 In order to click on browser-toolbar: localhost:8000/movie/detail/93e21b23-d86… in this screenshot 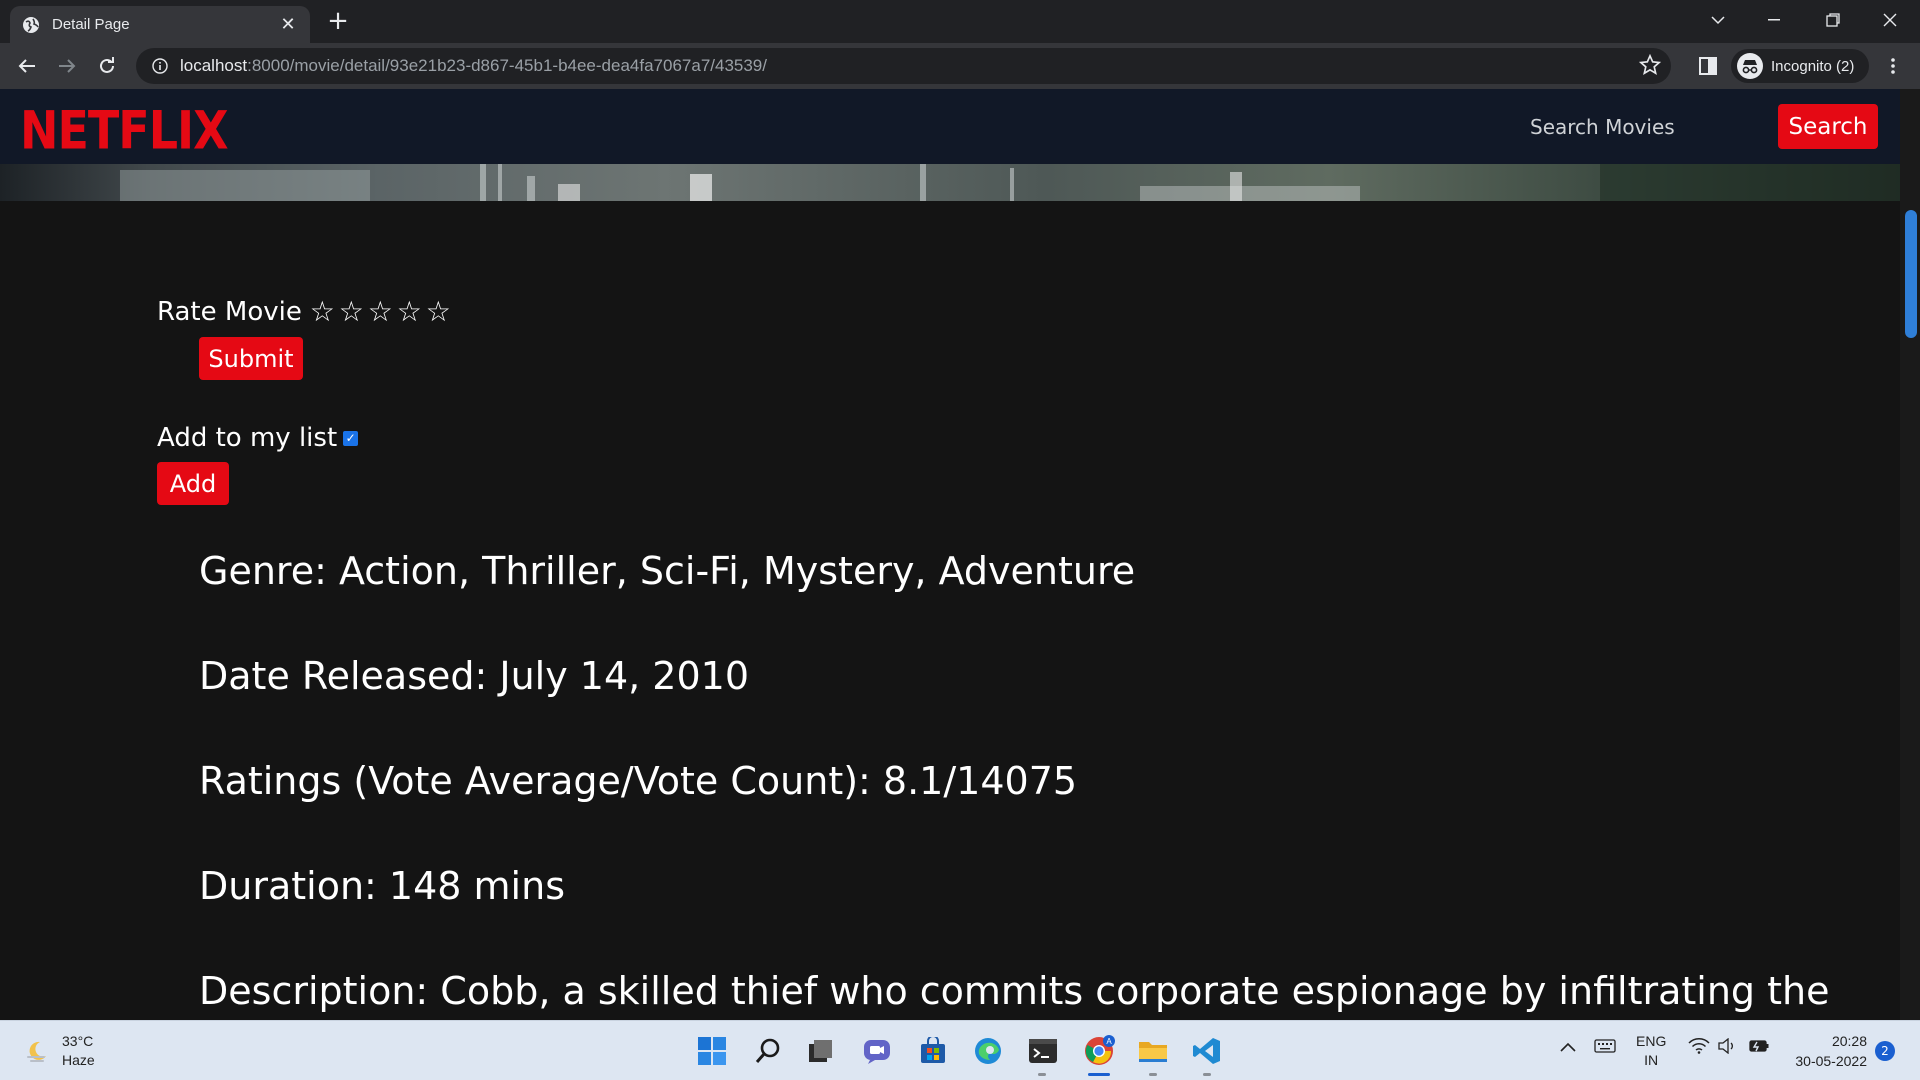, I will do `click(960, 66)`.